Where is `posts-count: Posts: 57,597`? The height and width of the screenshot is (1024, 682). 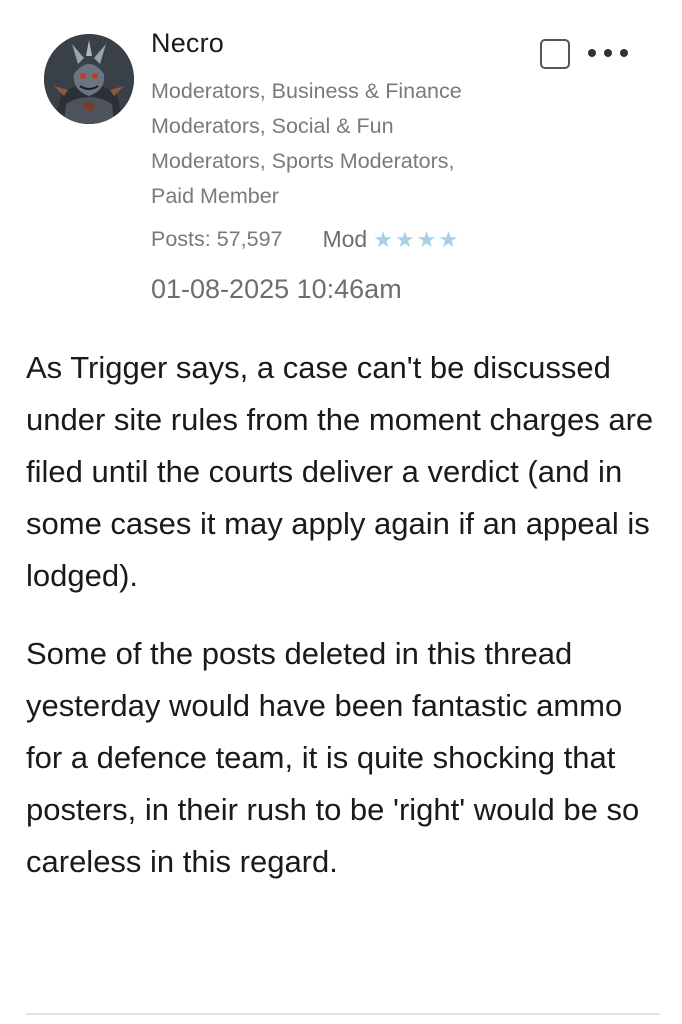 posts-count: Posts: 57,597 is located at coordinates (217, 239).